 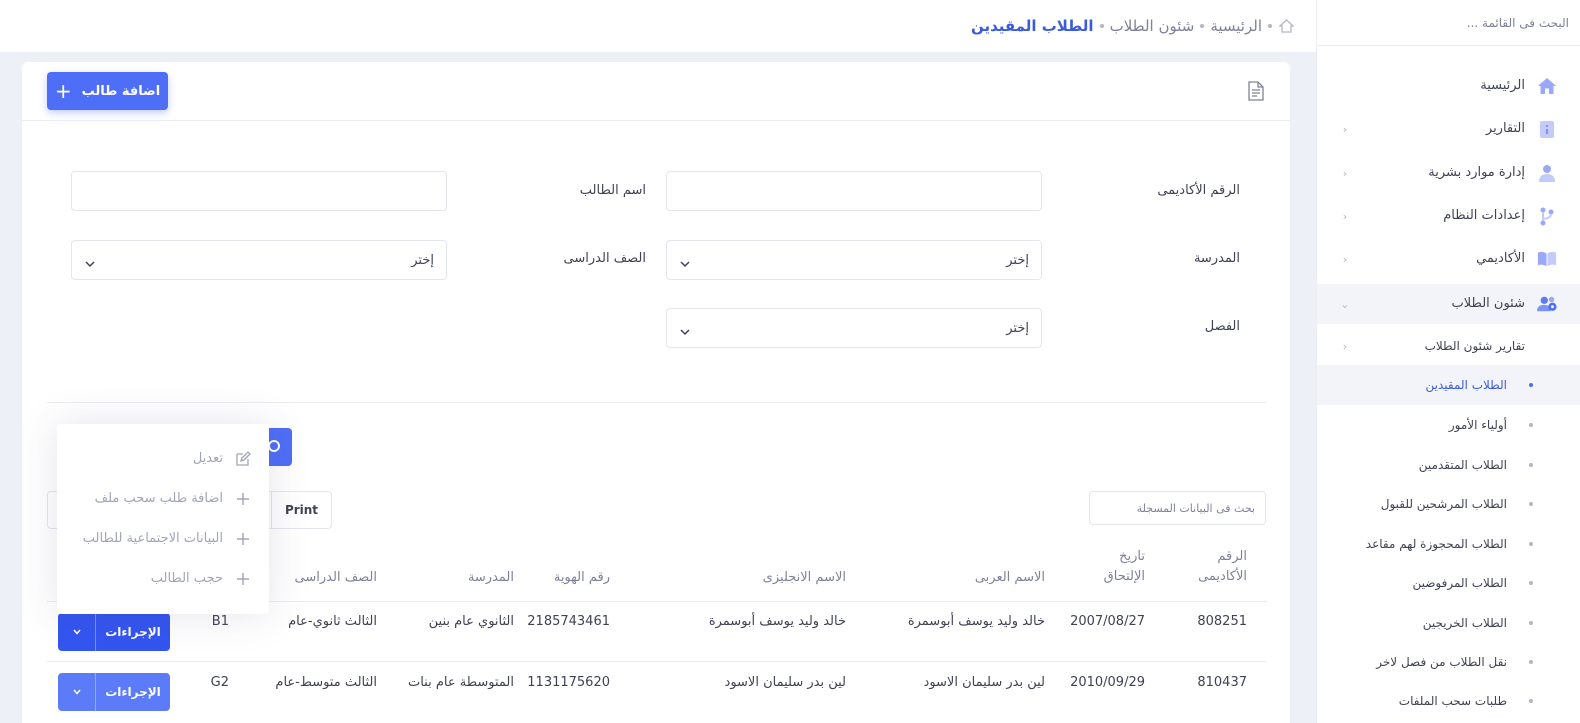 What do you see at coordinates (1474, 346) in the screenshot?
I see `sidebar-subitem-label: تقارير شئون الطلاب` at bounding box center [1474, 346].